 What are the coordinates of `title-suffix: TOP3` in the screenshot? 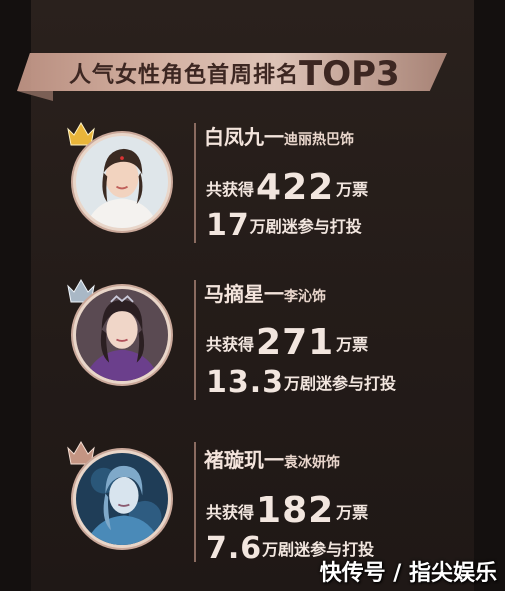 It's located at (349, 74).